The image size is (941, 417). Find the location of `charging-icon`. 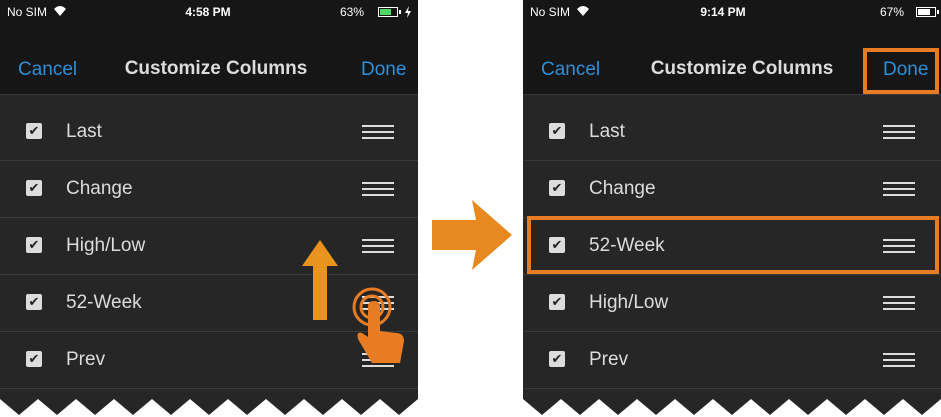

charging-icon is located at coordinates (408, 12).